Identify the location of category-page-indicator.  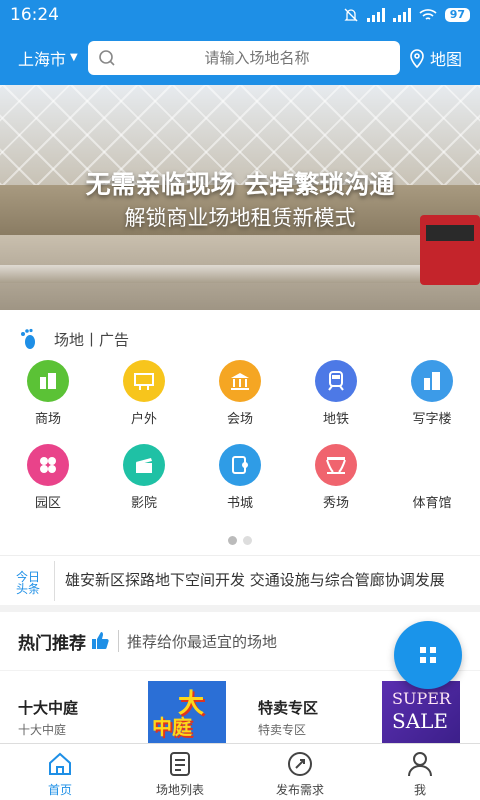
(240, 540).